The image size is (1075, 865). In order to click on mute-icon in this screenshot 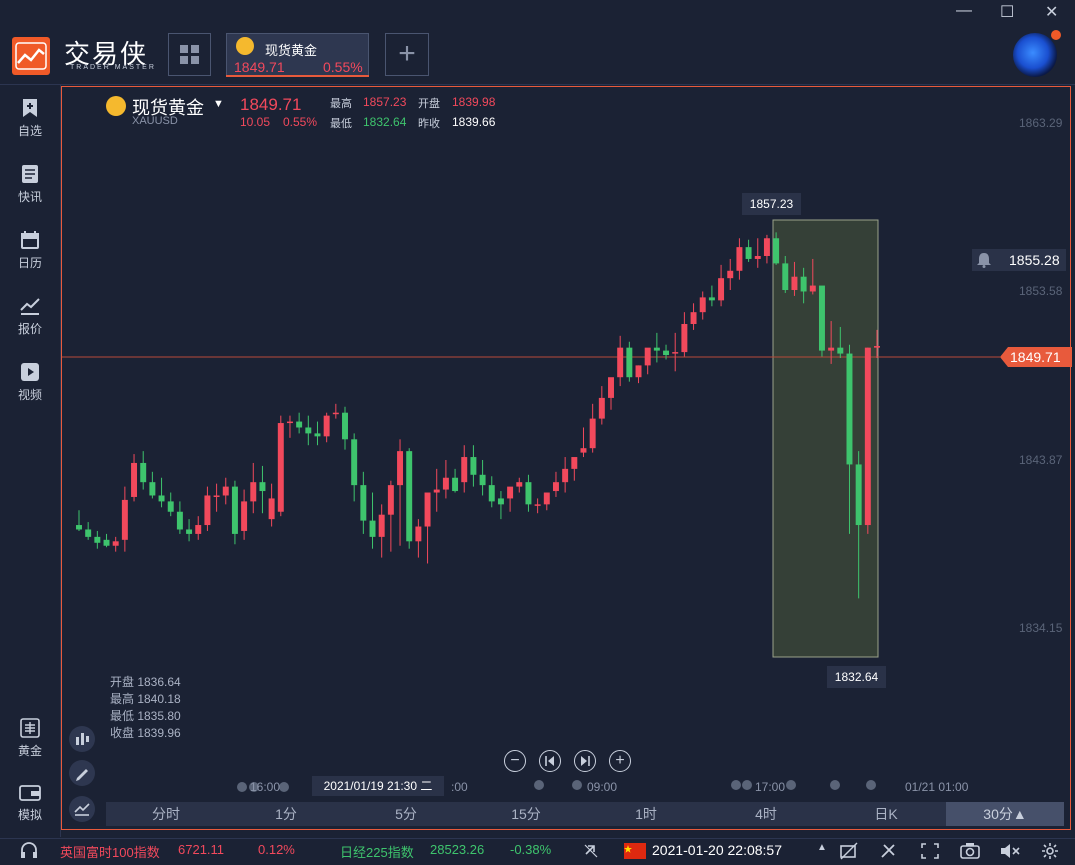, I will do `click(1010, 851)`.